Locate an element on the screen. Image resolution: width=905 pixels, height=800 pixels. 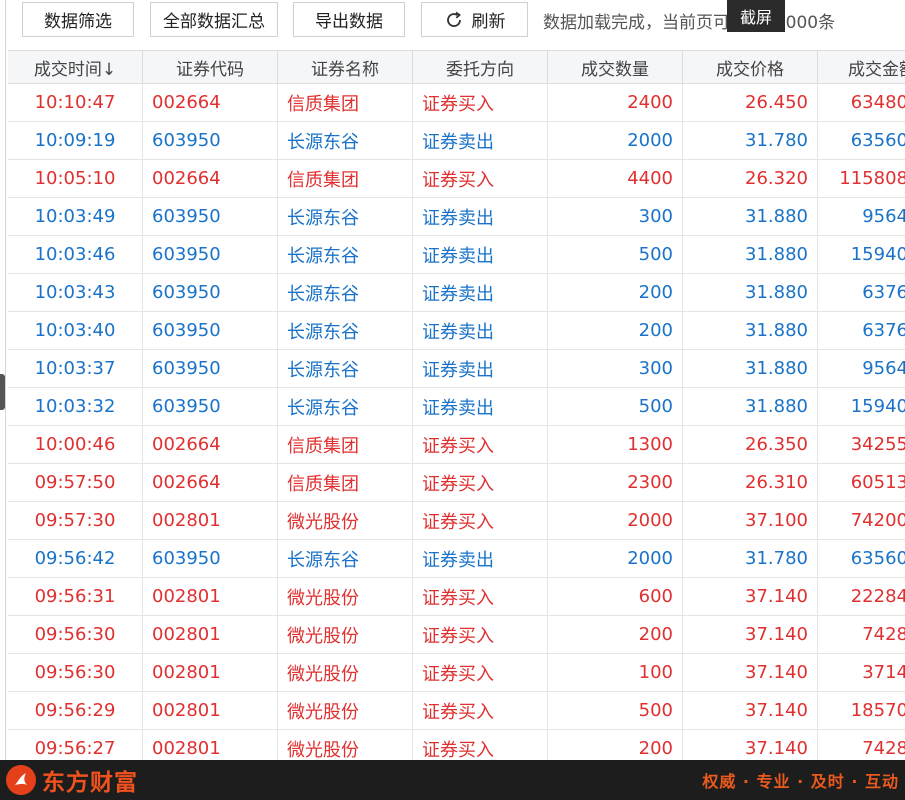
cell-time: 09:56:30 is located at coordinates (75, 672).